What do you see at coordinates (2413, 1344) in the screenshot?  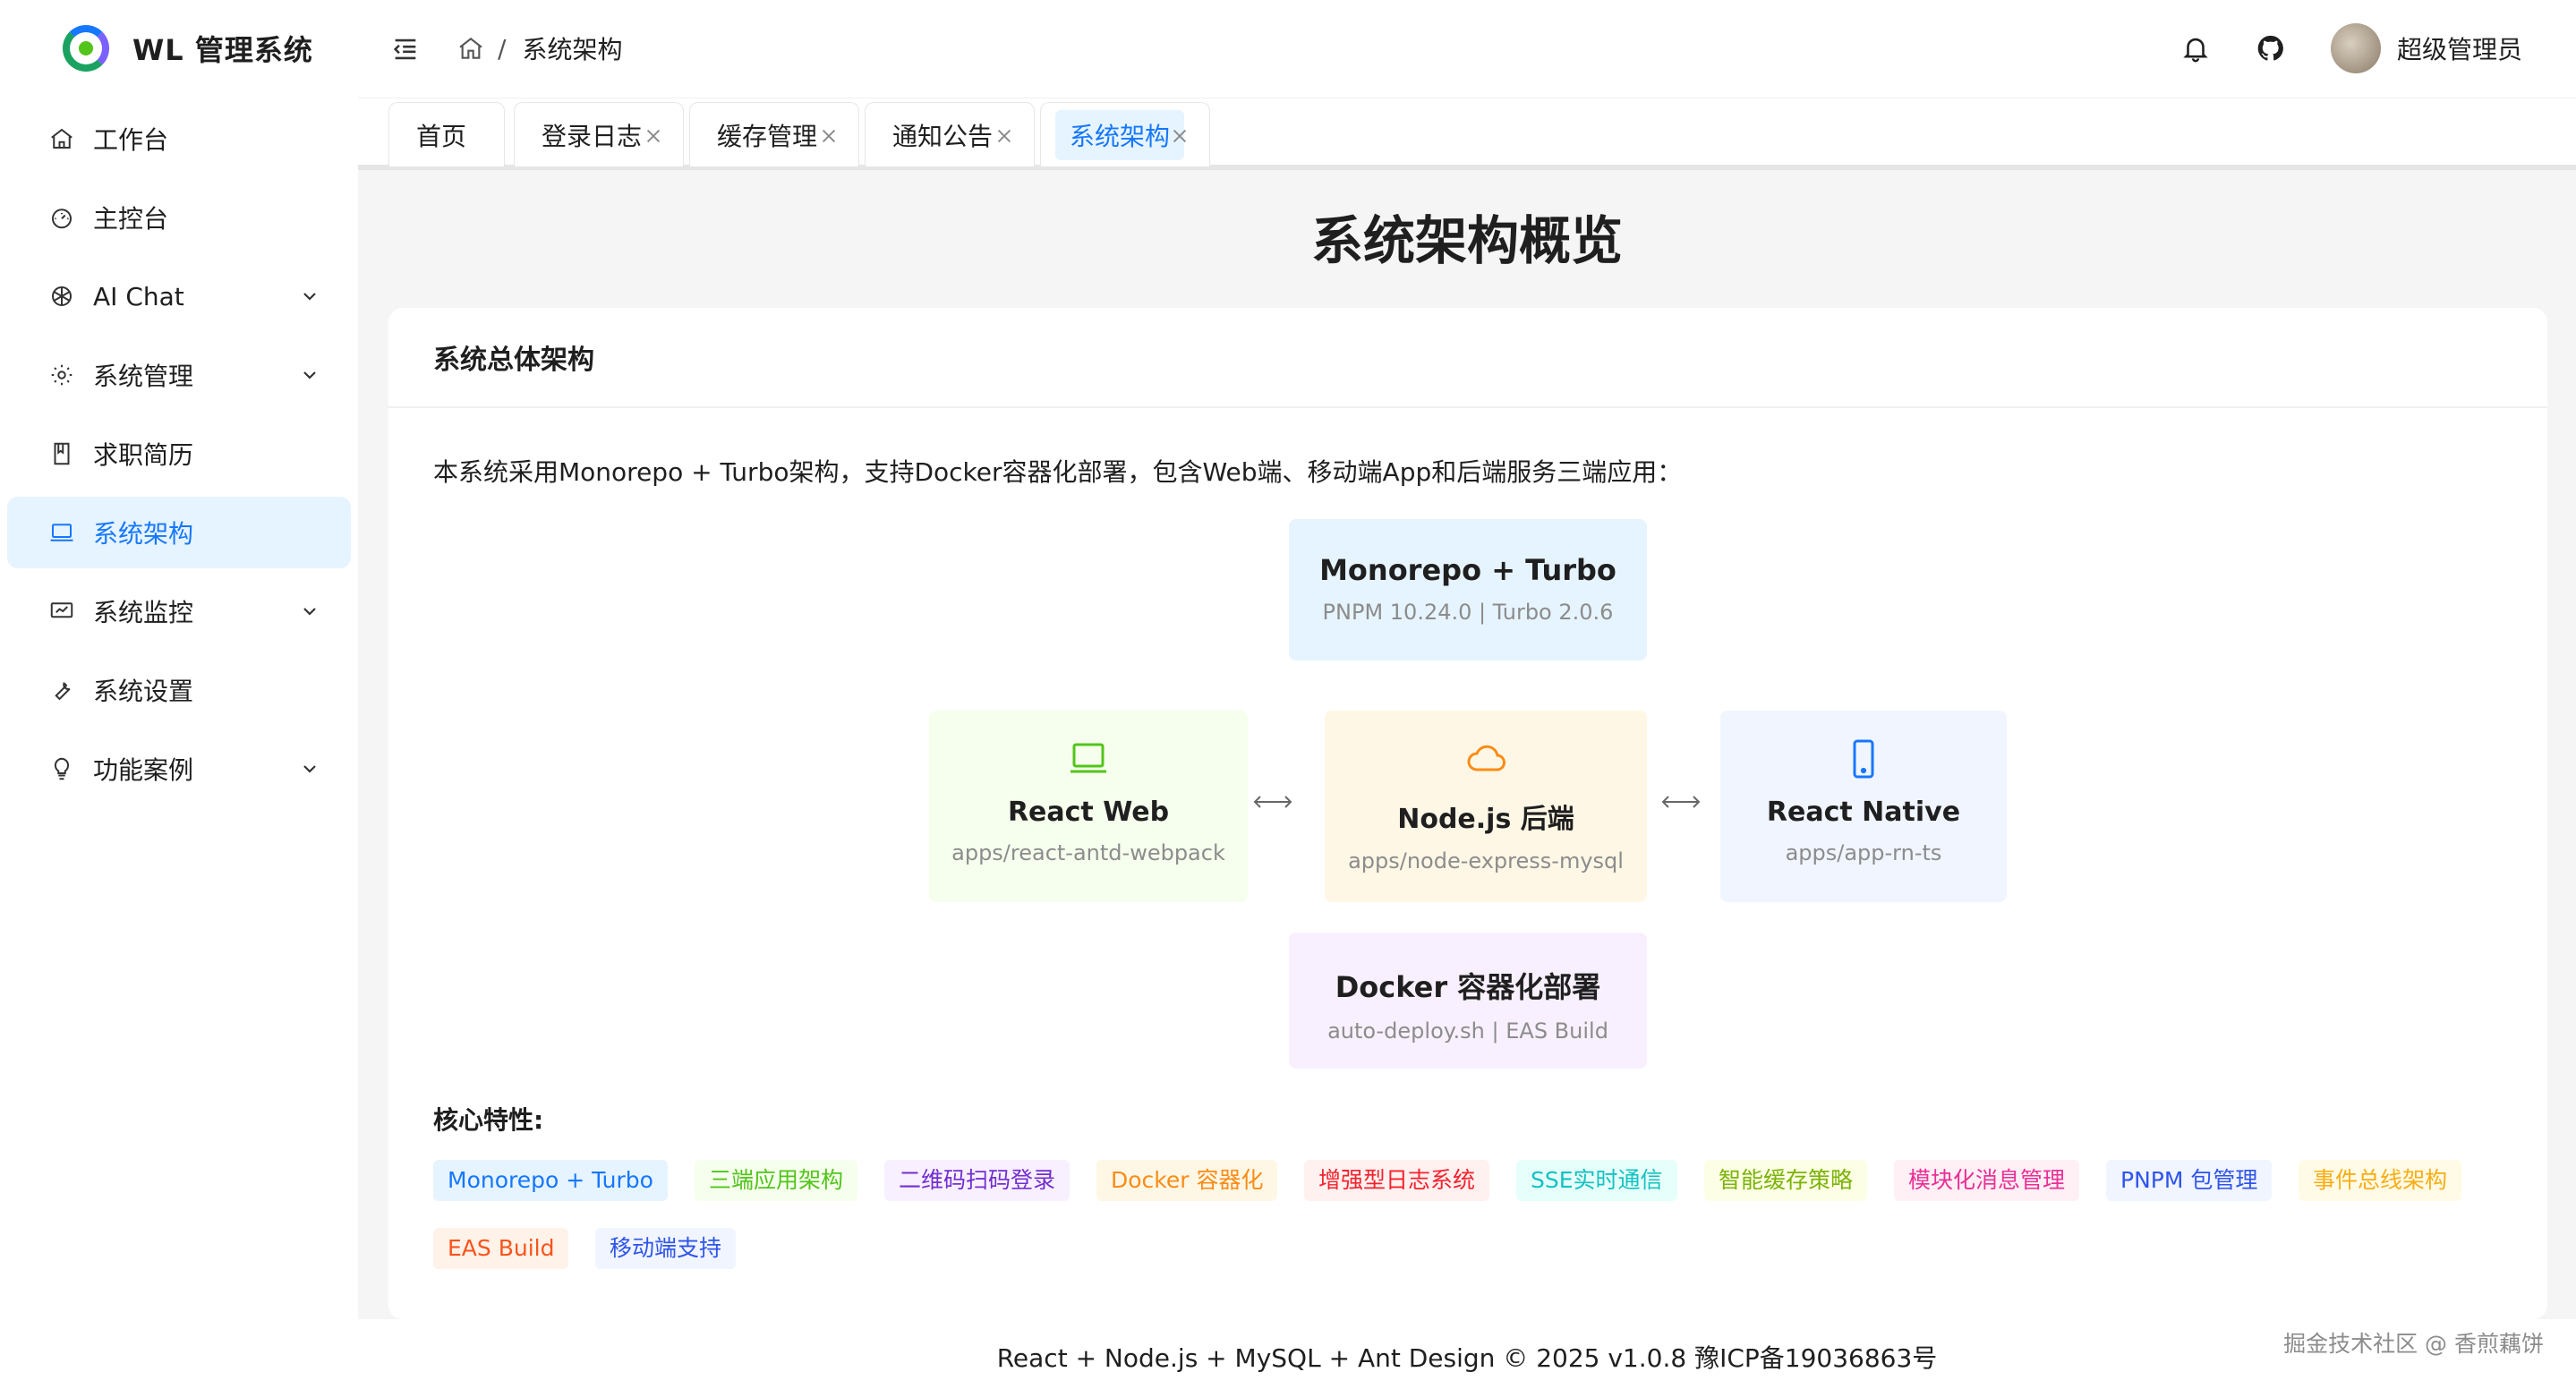 I see `watermark: 掘金技术社区 @ 香煎藕饼` at bounding box center [2413, 1344].